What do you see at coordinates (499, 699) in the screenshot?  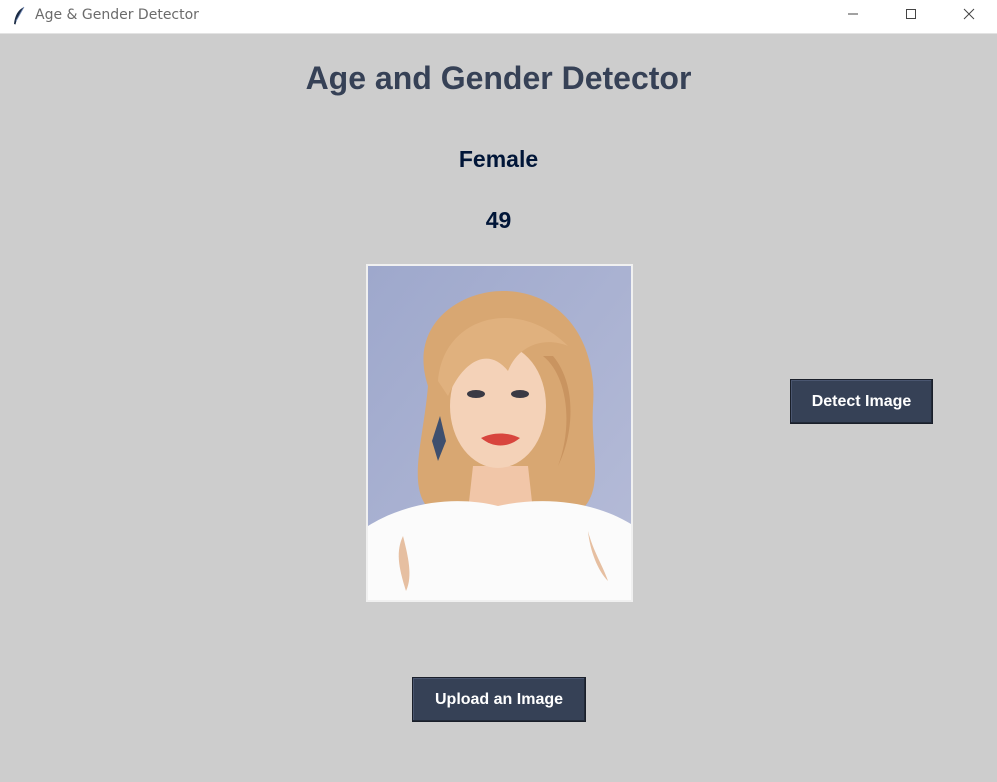 I see `upload-image-button: Upload an Image` at bounding box center [499, 699].